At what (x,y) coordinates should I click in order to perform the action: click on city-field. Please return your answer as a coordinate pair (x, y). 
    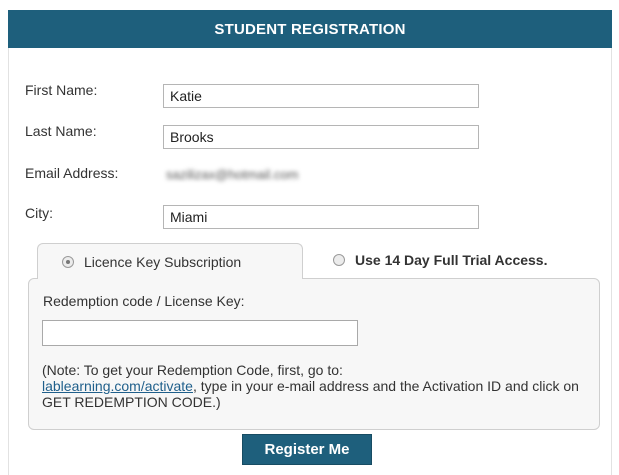
    Looking at the image, I should click on (321, 217).